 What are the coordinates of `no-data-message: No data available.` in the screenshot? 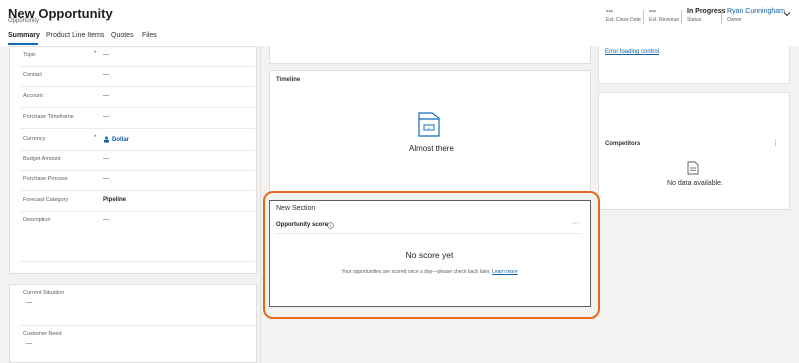 It's located at (695, 183).